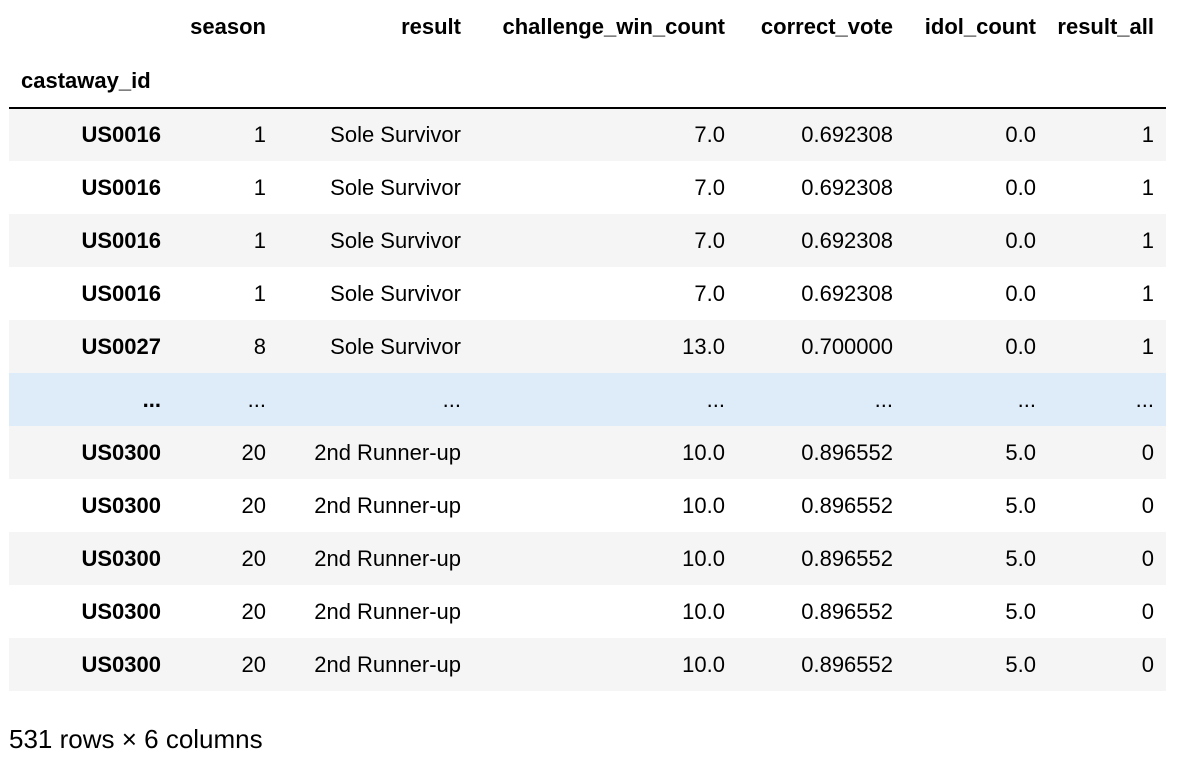 This screenshot has height=762, width=1182. What do you see at coordinates (431, 26) in the screenshot?
I see `column-header-result: result` at bounding box center [431, 26].